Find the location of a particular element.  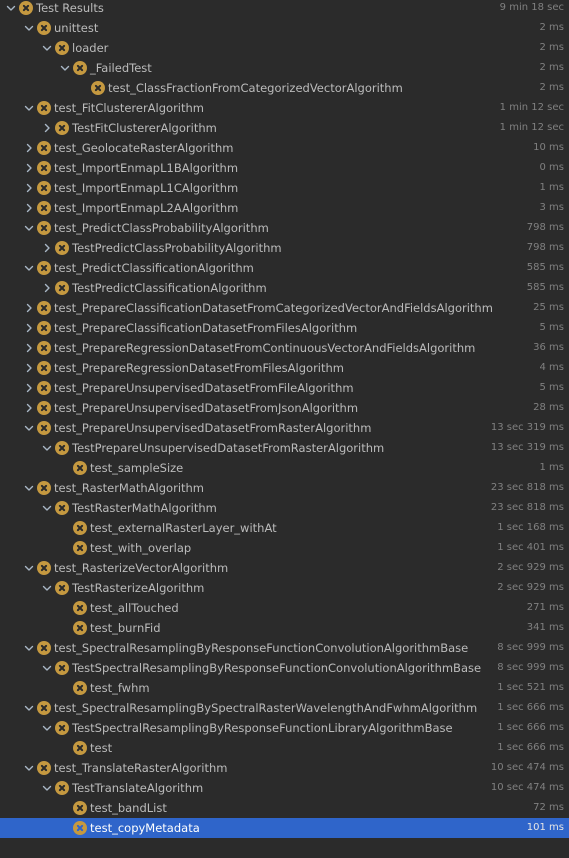

tree-node-test-alltouched: test_allTouched 271 ms is located at coordinates (284, 608).